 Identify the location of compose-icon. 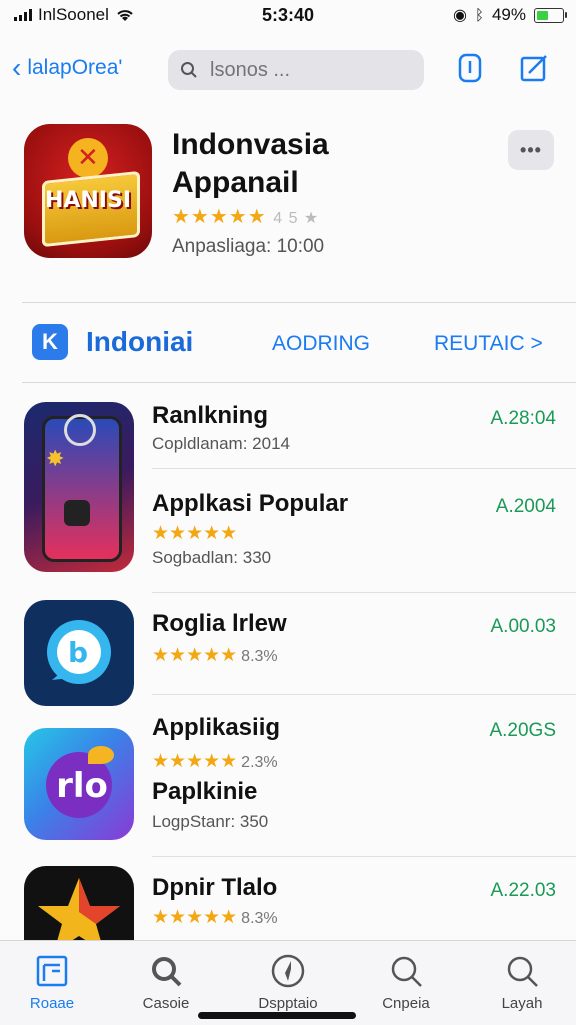
(533, 68).